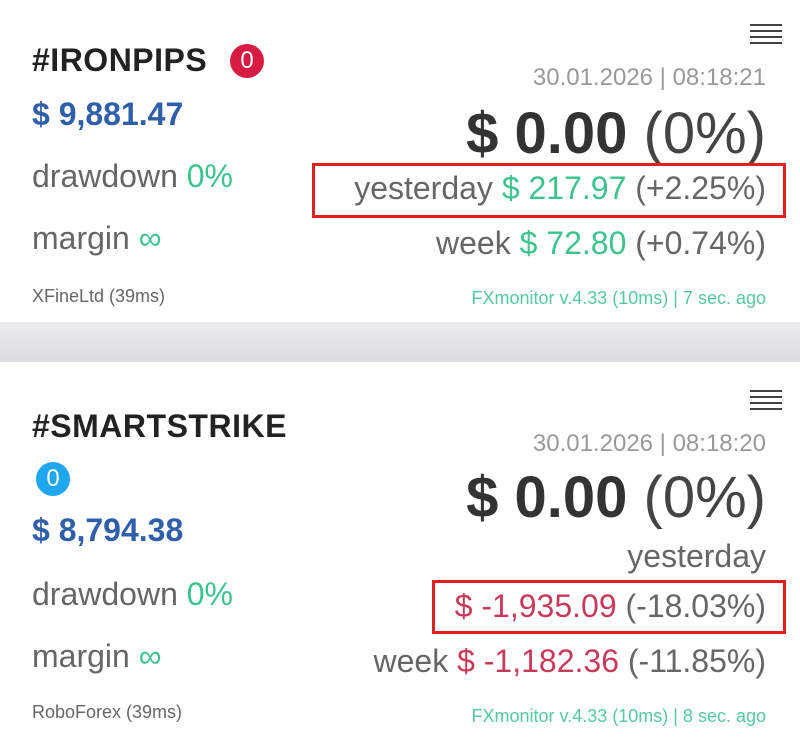  Describe the element at coordinates (618, 298) in the screenshot. I see `monitor-footer: FXmonitor v.4.33 (10ms) | 7 sec. ago` at that location.